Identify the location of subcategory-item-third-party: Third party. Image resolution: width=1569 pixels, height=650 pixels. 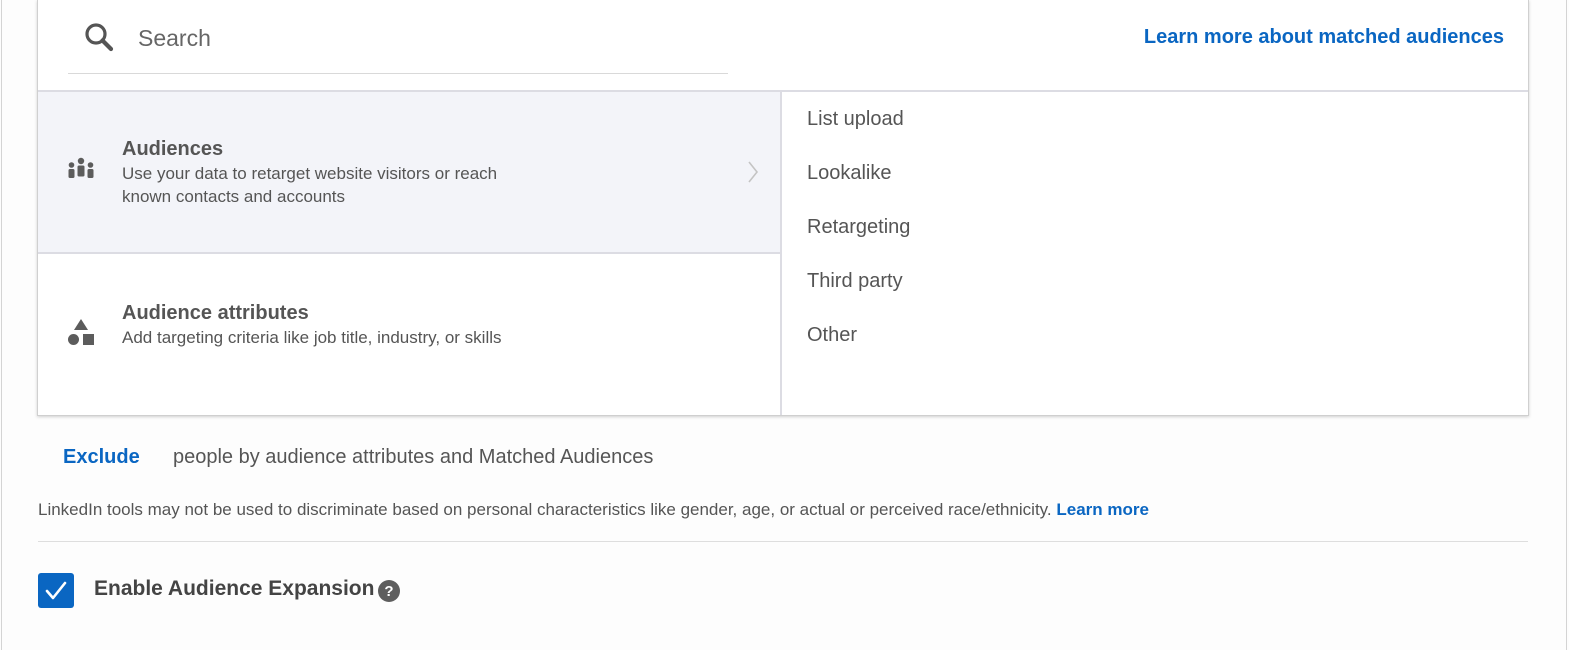
(855, 281).